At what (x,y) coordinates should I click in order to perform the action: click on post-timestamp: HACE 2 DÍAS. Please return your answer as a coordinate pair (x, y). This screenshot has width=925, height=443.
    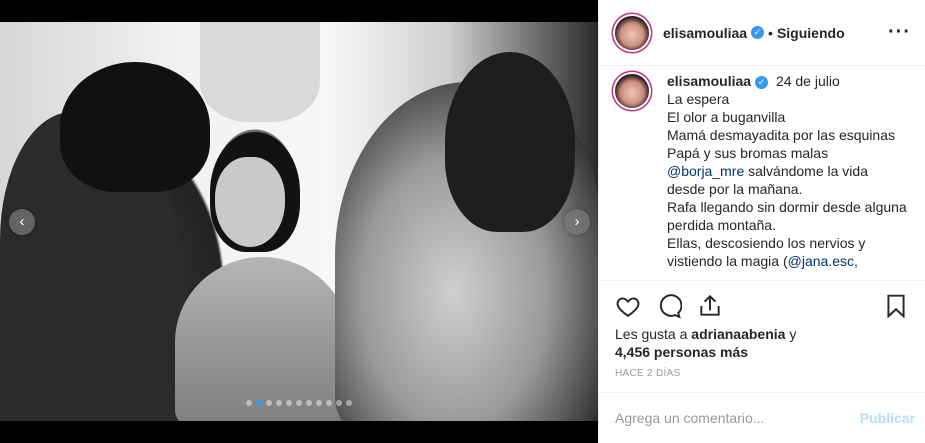
    Looking at the image, I should click on (648, 373).